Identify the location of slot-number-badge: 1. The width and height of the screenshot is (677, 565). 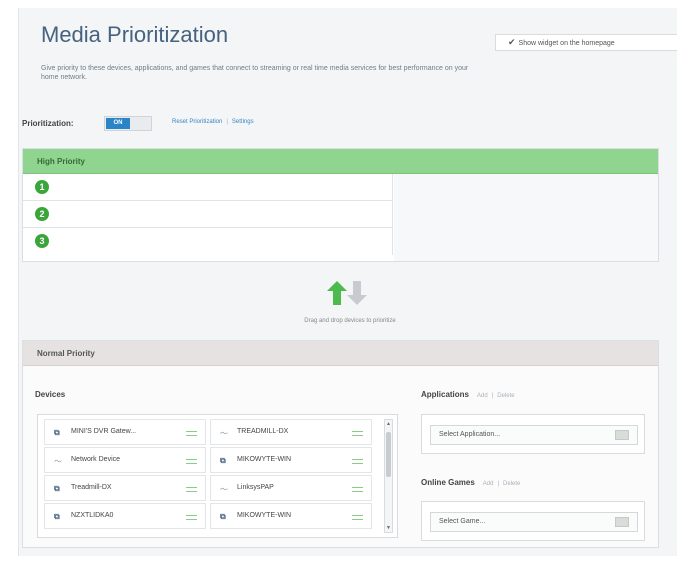
(42, 187).